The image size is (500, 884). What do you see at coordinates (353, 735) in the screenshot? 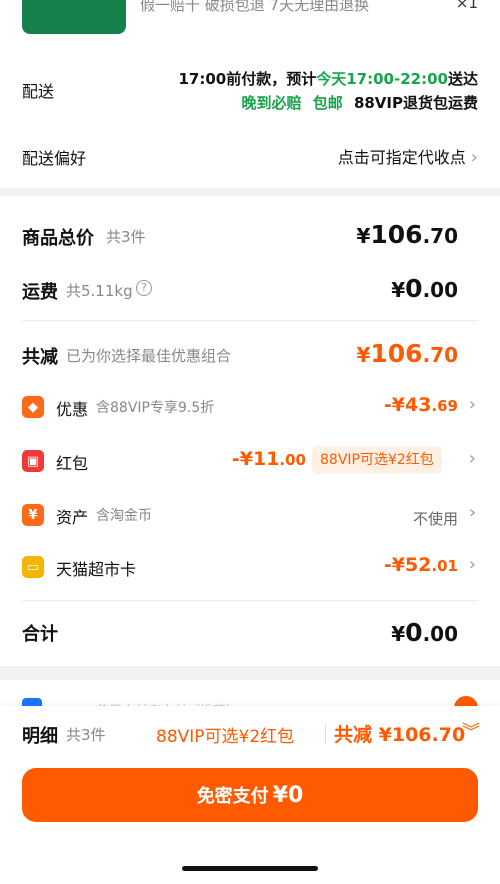
I see `bottom-reduce-label: 共减` at bounding box center [353, 735].